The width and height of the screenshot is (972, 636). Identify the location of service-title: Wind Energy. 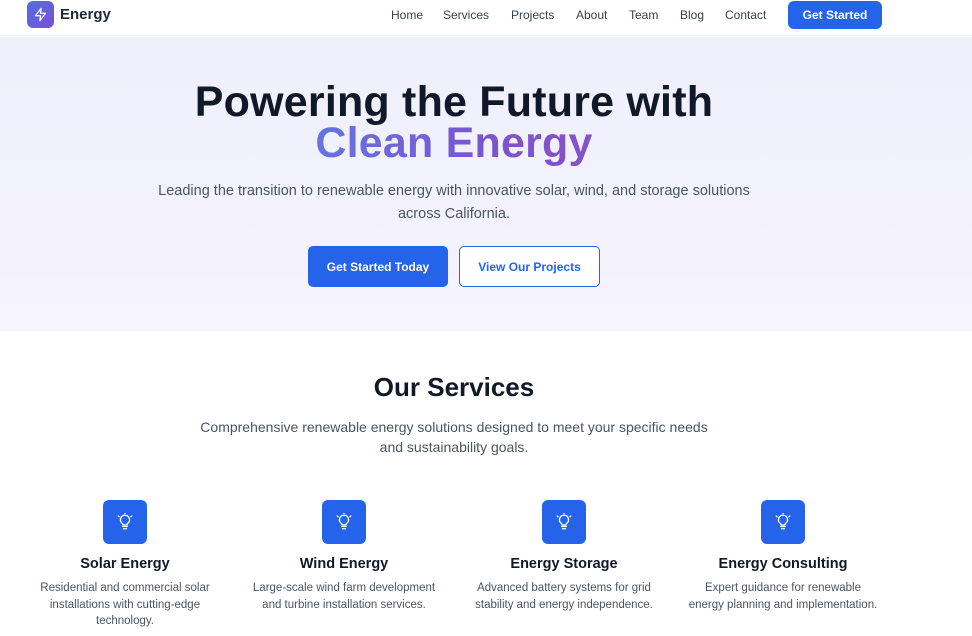
(344, 564).